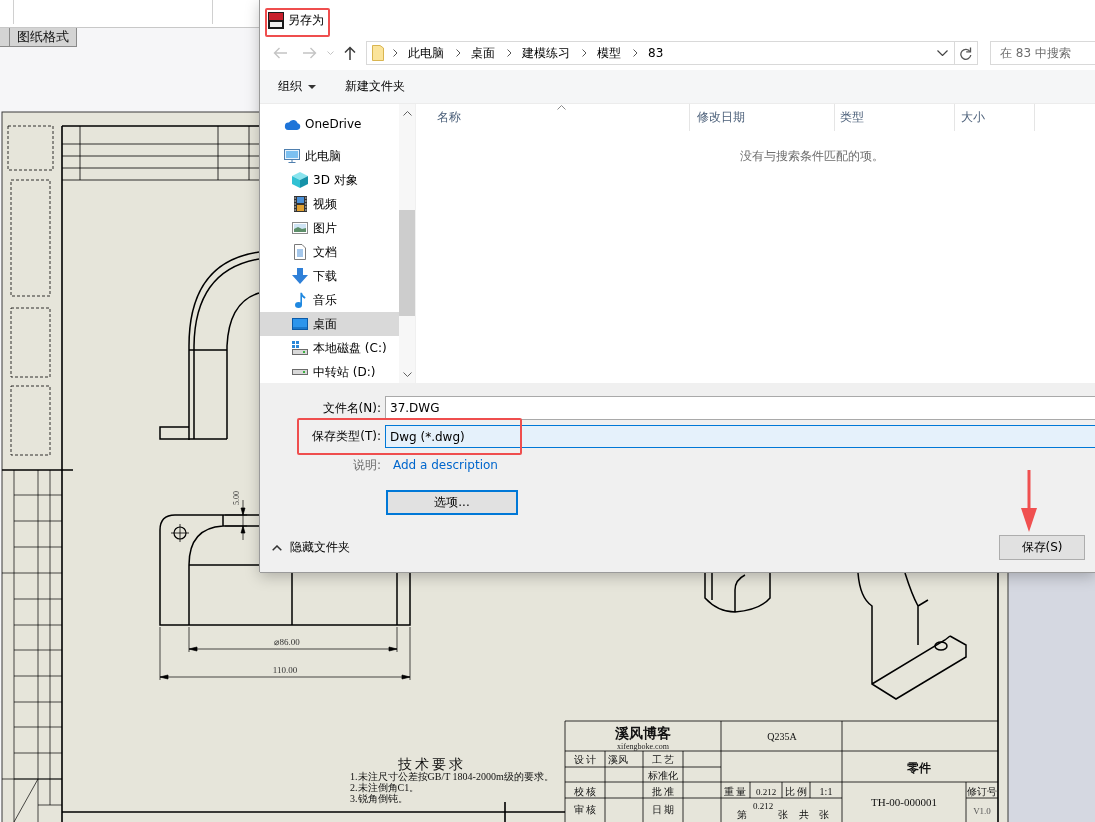  What do you see at coordinates (585, 759) in the screenshot?
I see `title-block-label: 设 计` at bounding box center [585, 759].